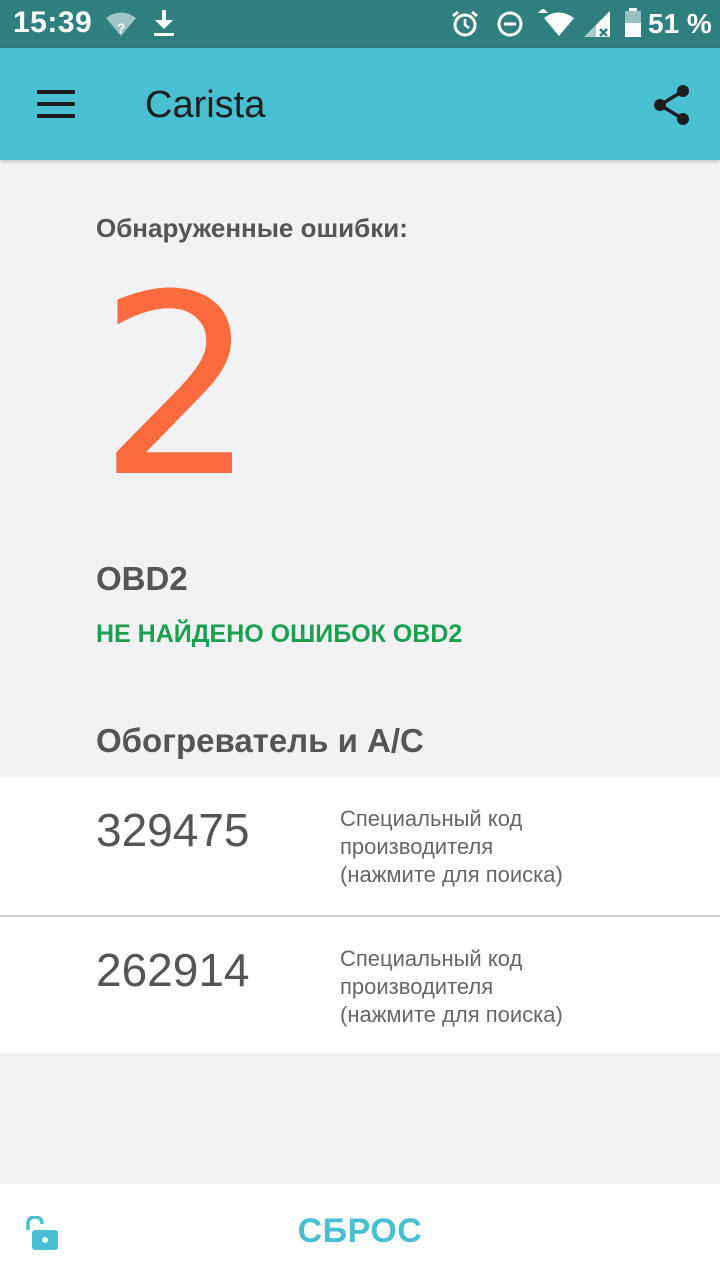  Describe the element at coordinates (178, 386) in the screenshot. I see `detected-errors-count: 2` at that location.